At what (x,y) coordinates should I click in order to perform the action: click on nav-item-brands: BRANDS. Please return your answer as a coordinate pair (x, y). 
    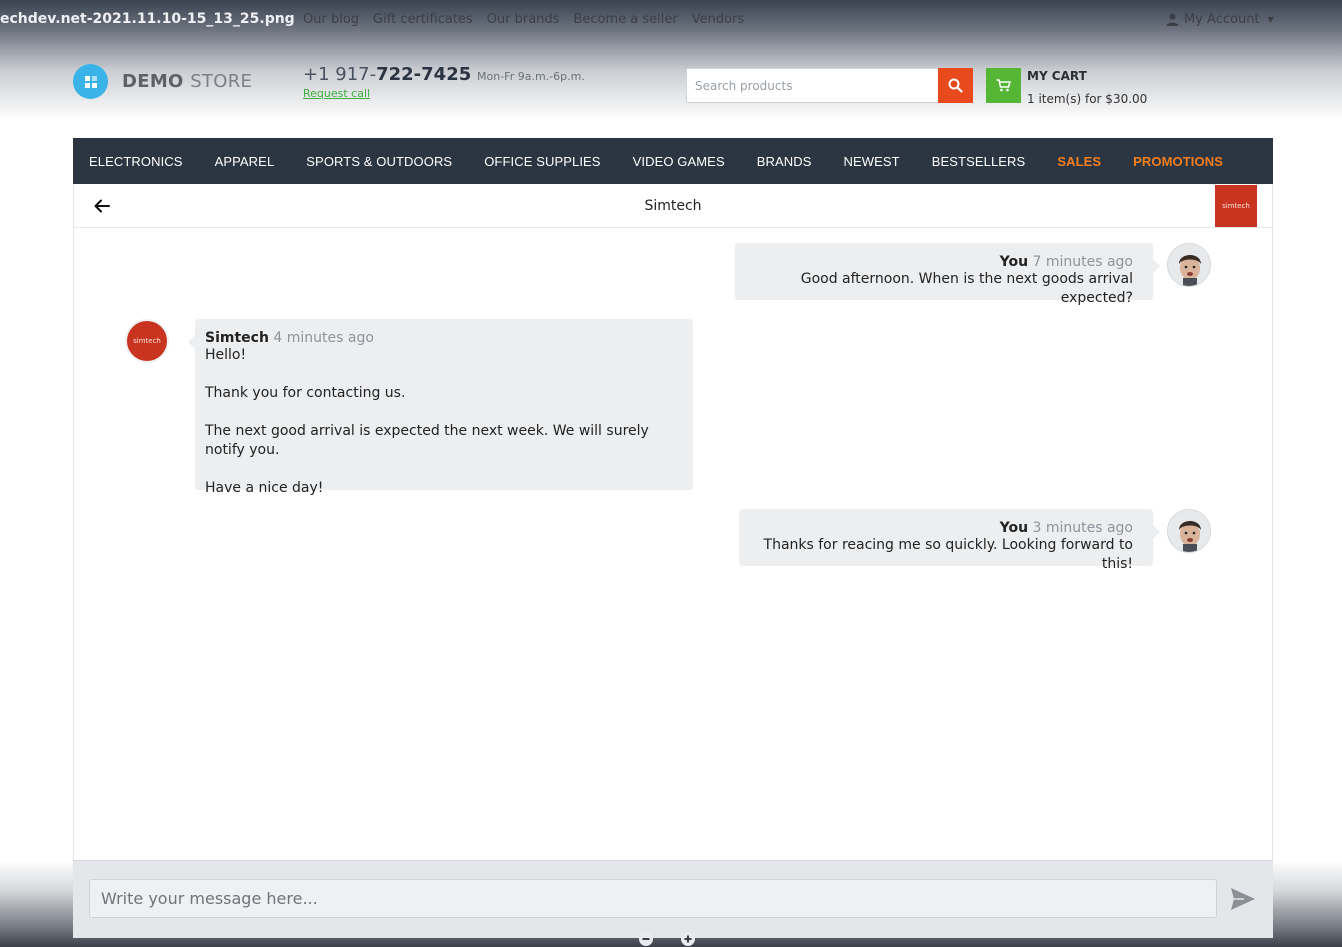
    Looking at the image, I should click on (784, 161).